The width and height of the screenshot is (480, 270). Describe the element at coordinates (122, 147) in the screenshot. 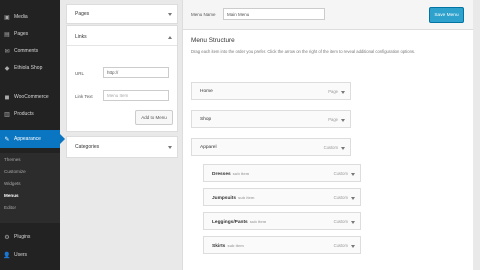

I see `categories-panel: Categories` at that location.